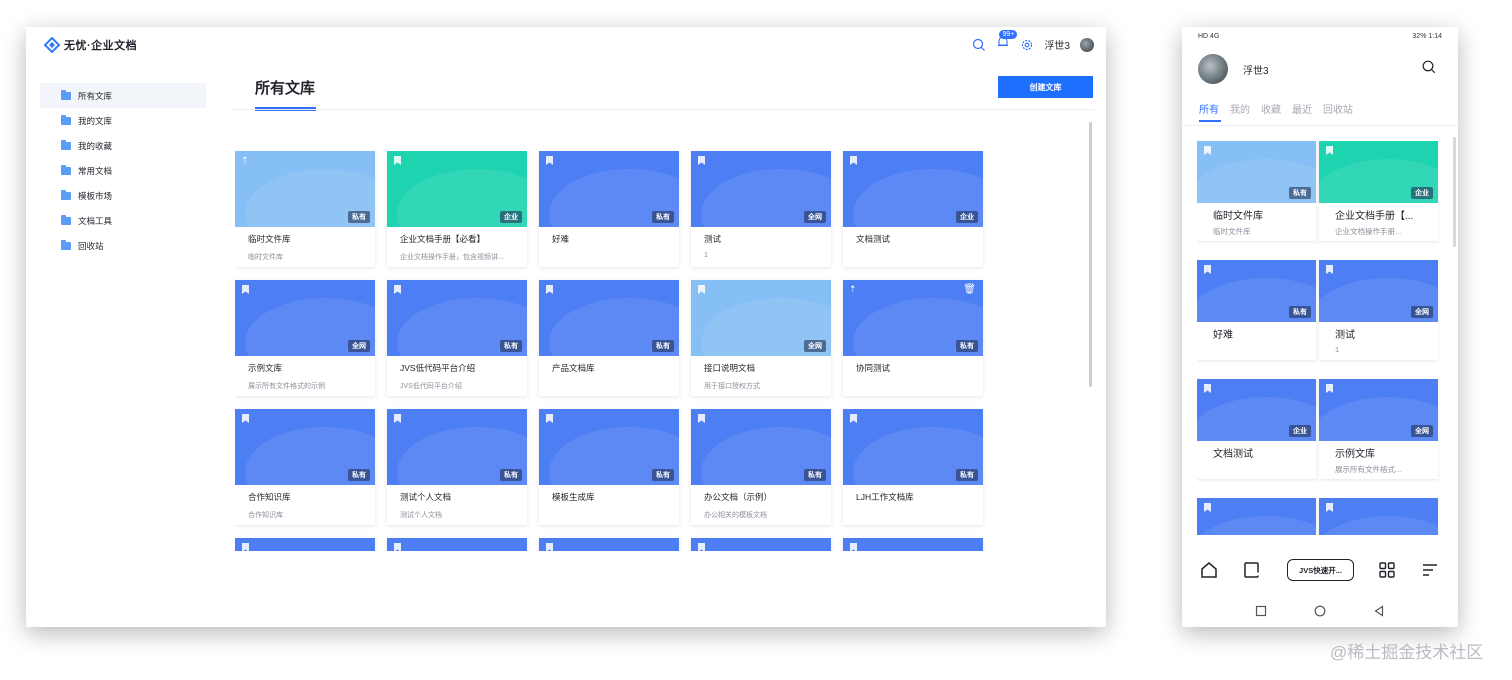 The width and height of the screenshot is (1512, 680). I want to click on card-title: 协同测试, so click(873, 368).